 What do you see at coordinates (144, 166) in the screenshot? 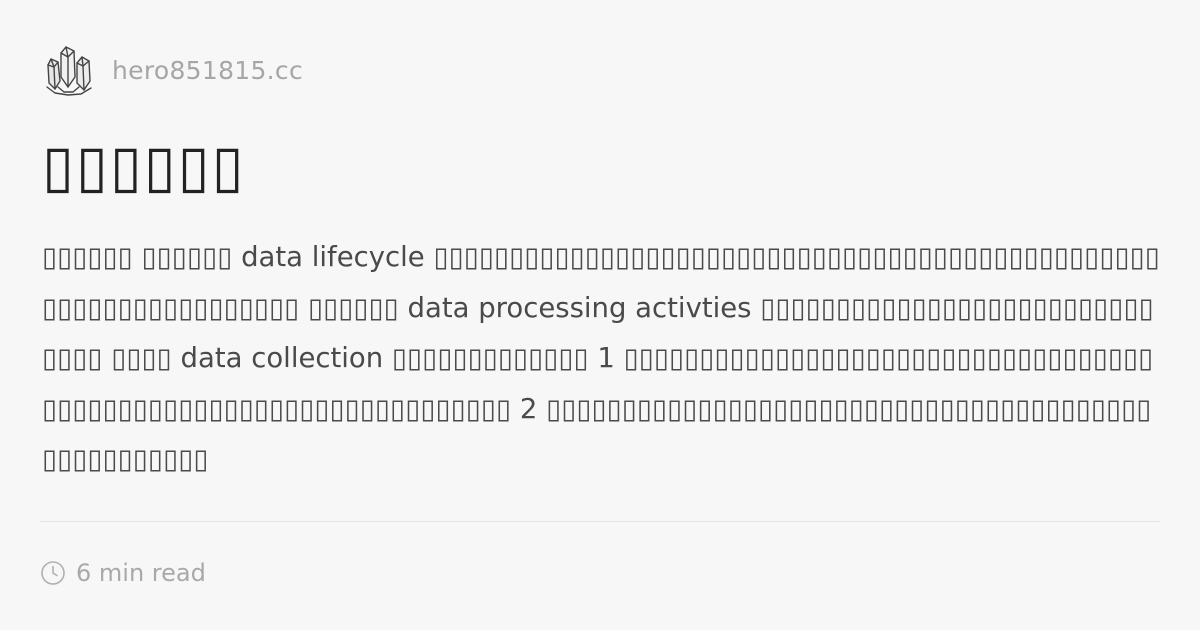
I see `page-title: ▯▯▯▯▯▯` at bounding box center [144, 166].